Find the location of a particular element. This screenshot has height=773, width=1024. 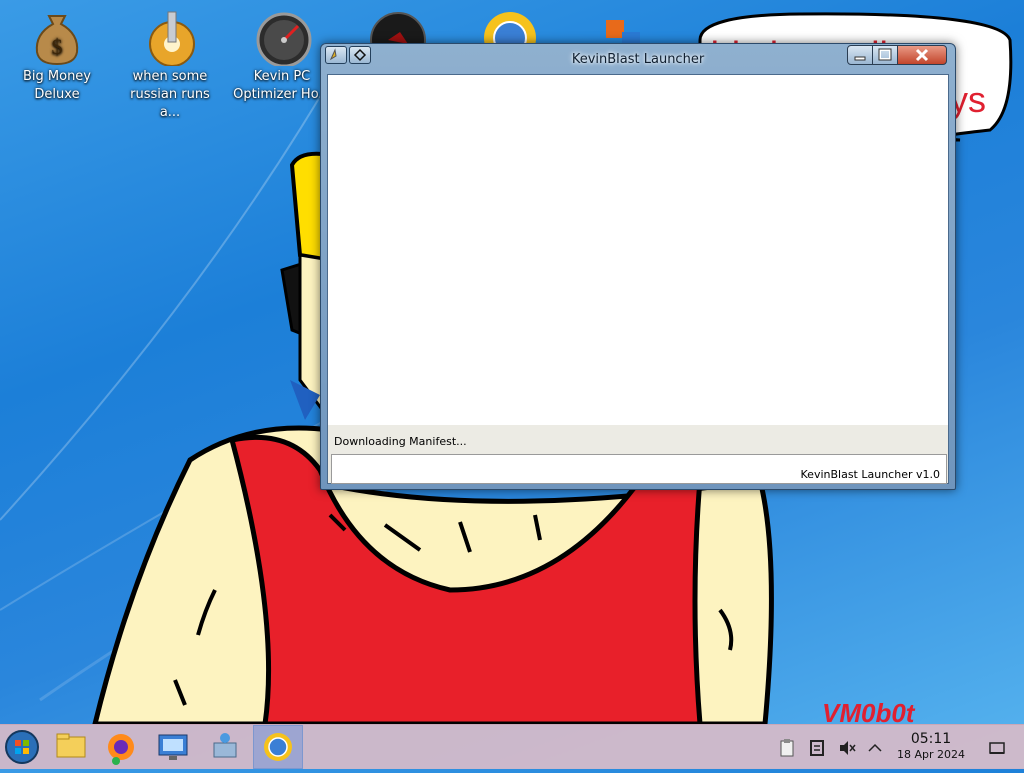

clock-date: 18 Apr 2024 is located at coordinates (931, 754).